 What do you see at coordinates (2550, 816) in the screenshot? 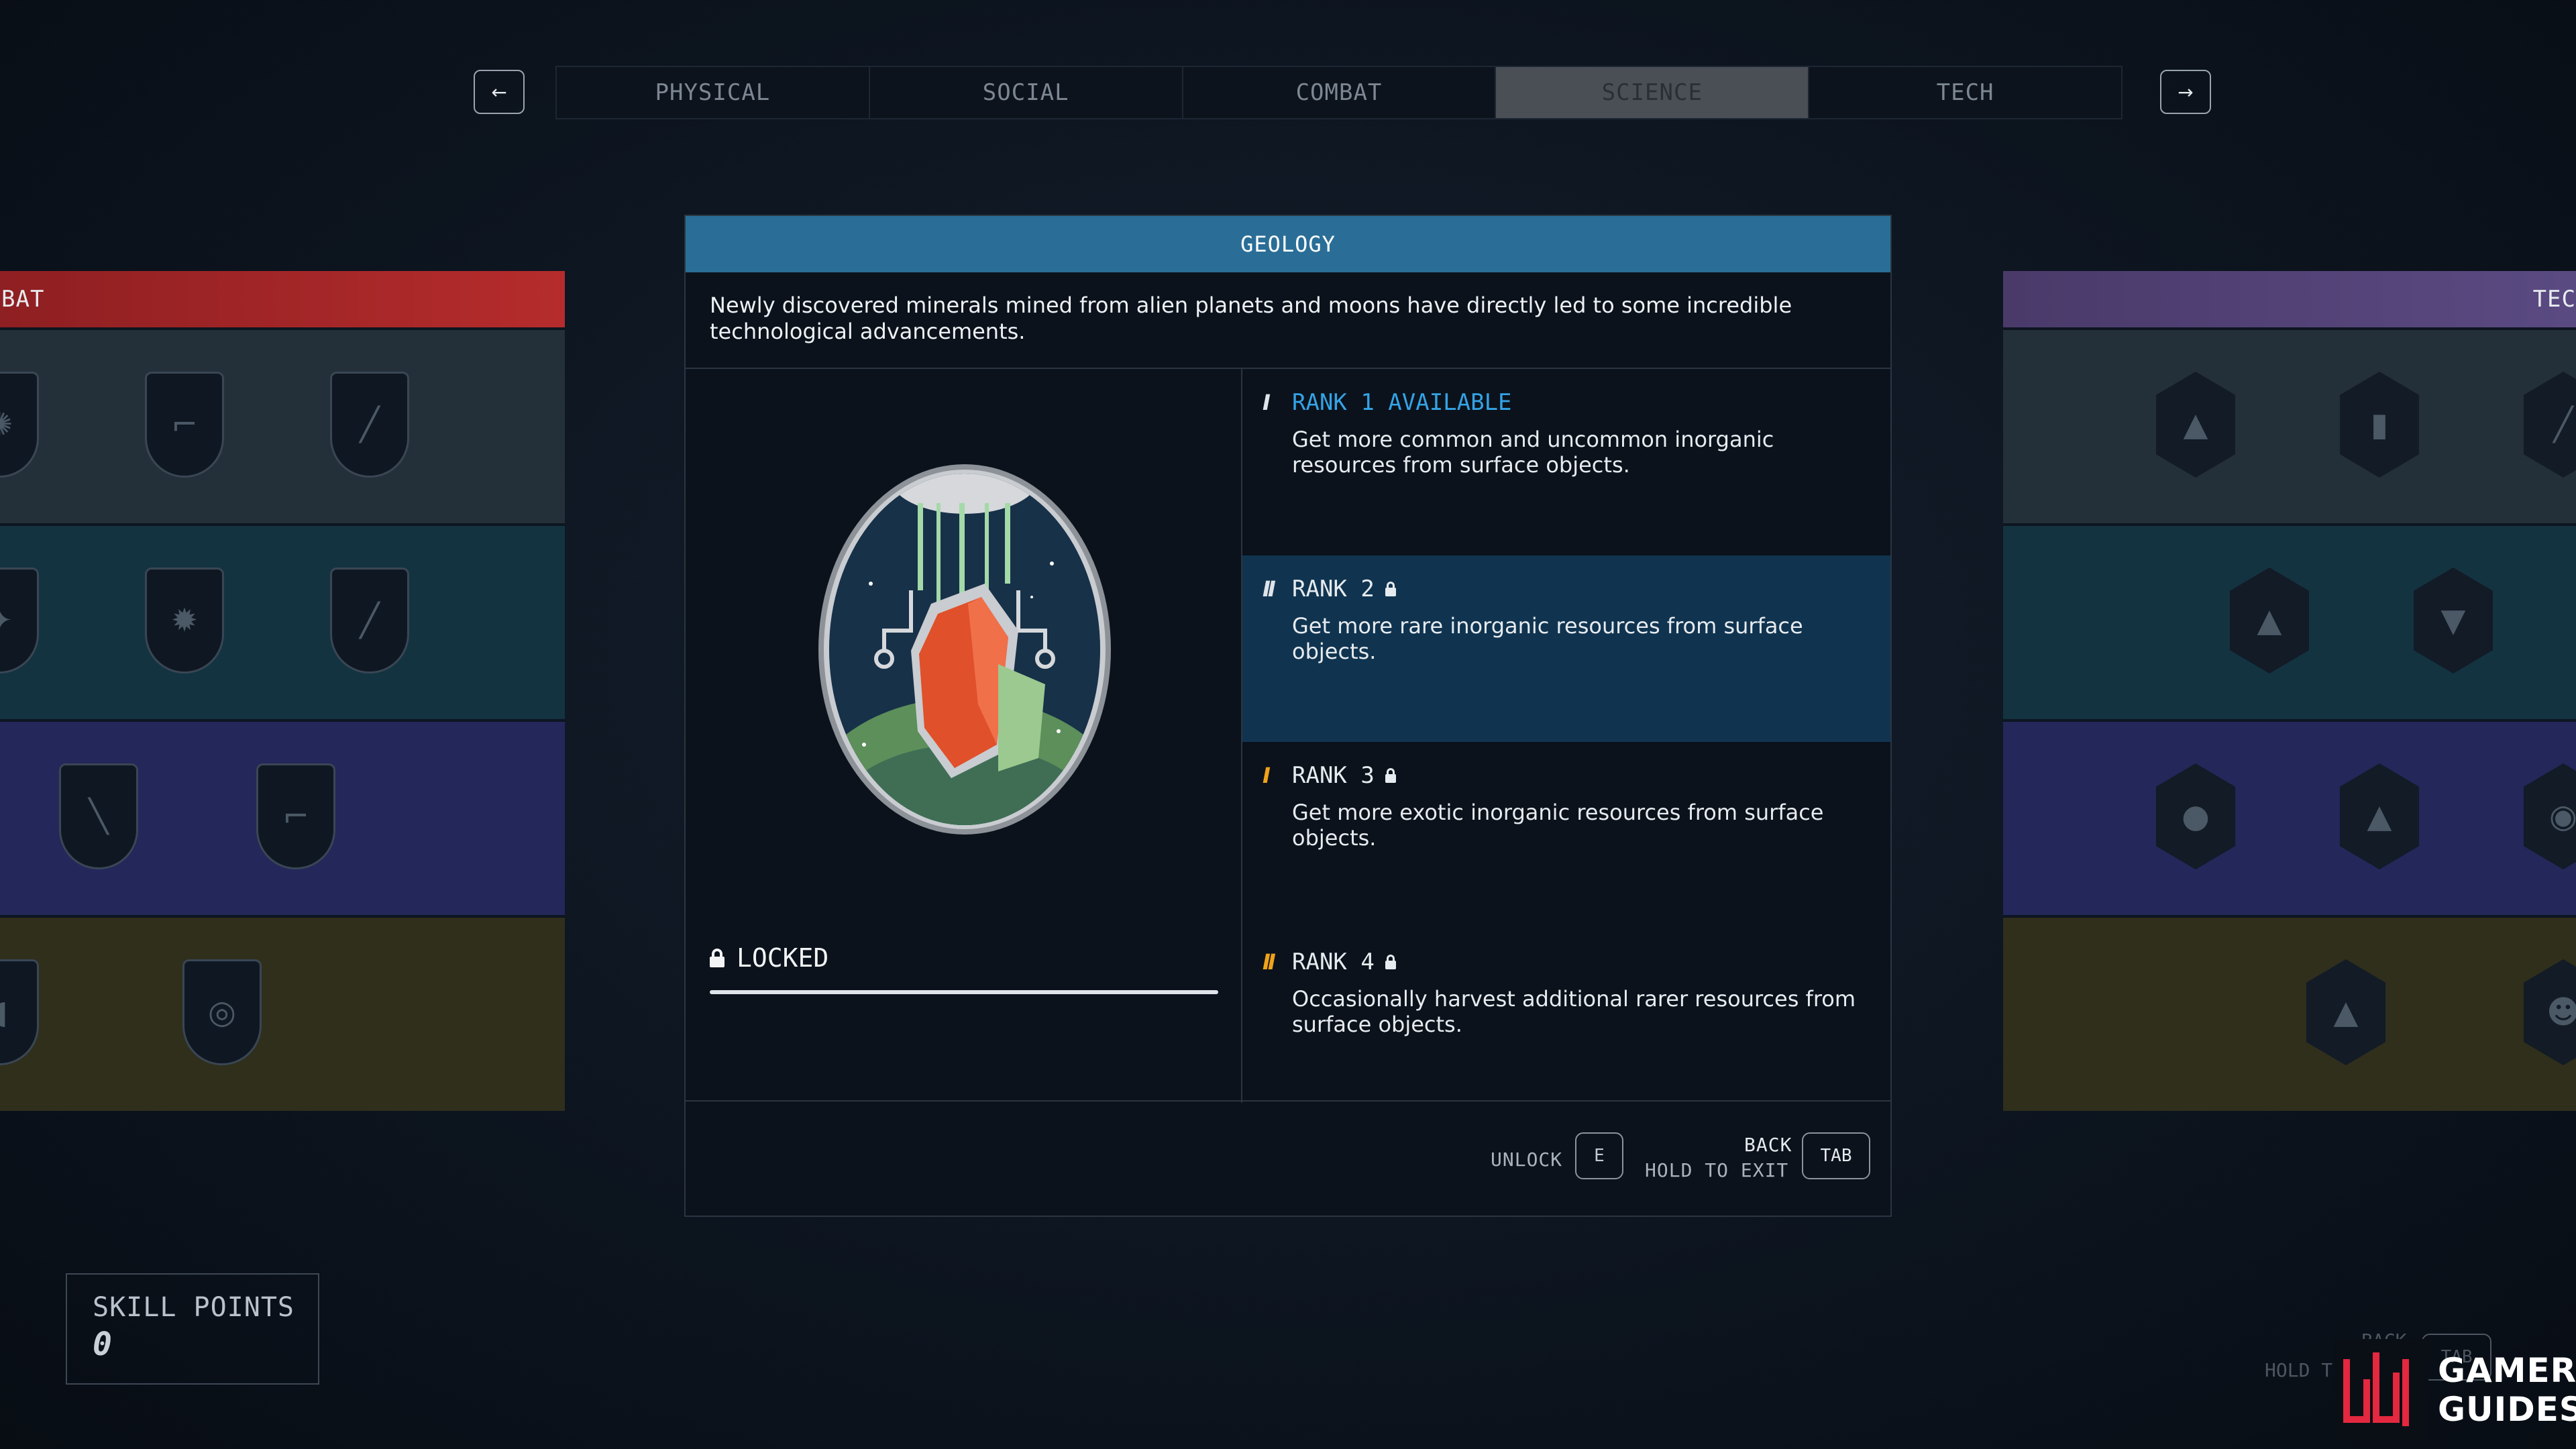
I see `robotics-skill-icon: ◉` at bounding box center [2550, 816].